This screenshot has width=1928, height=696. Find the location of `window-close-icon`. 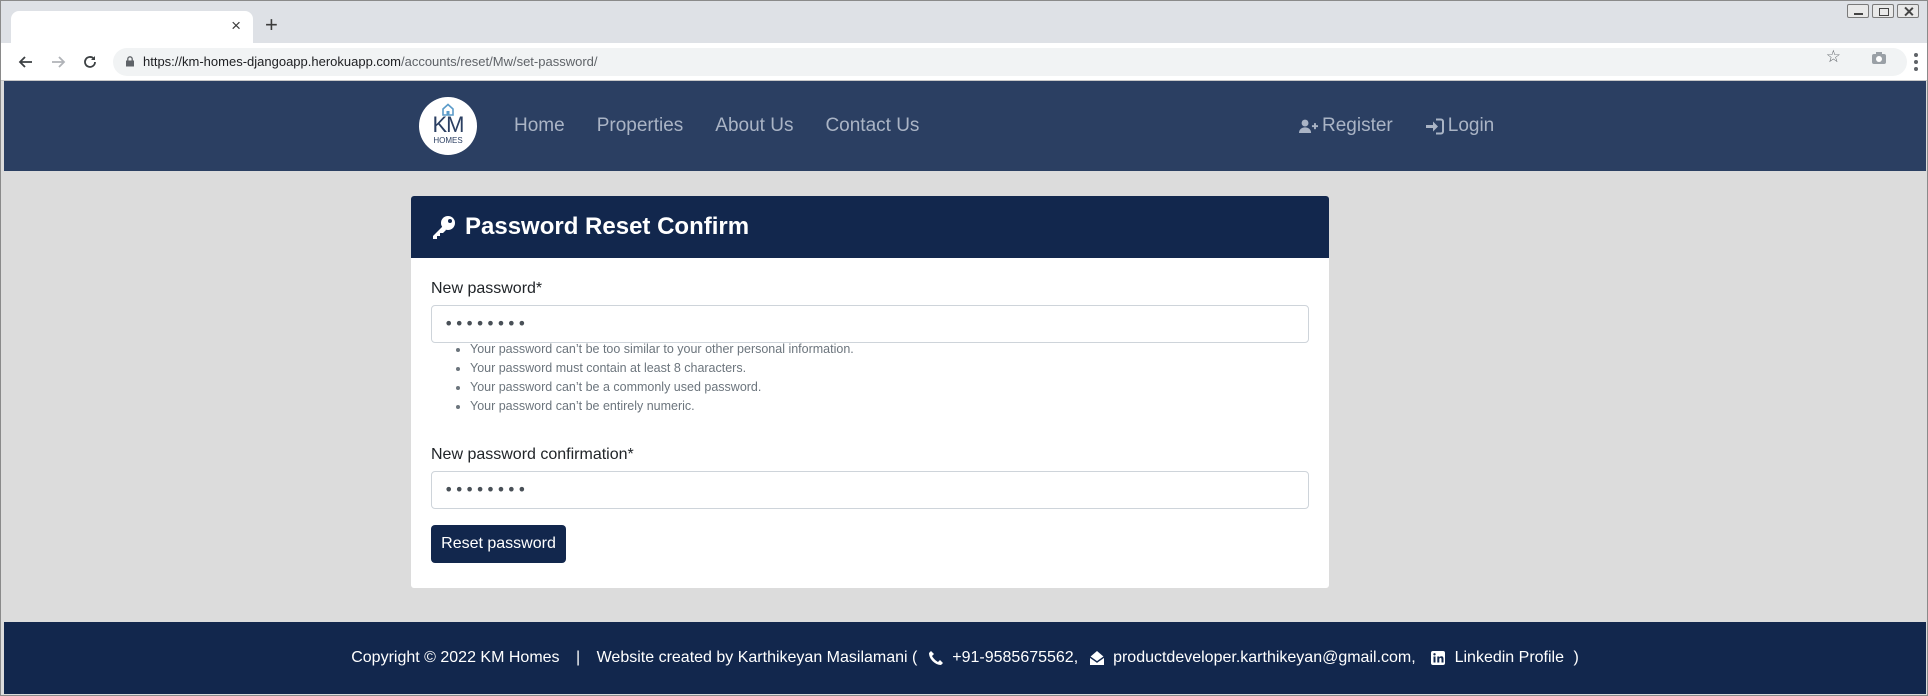

window-close-icon is located at coordinates (1908, 11).